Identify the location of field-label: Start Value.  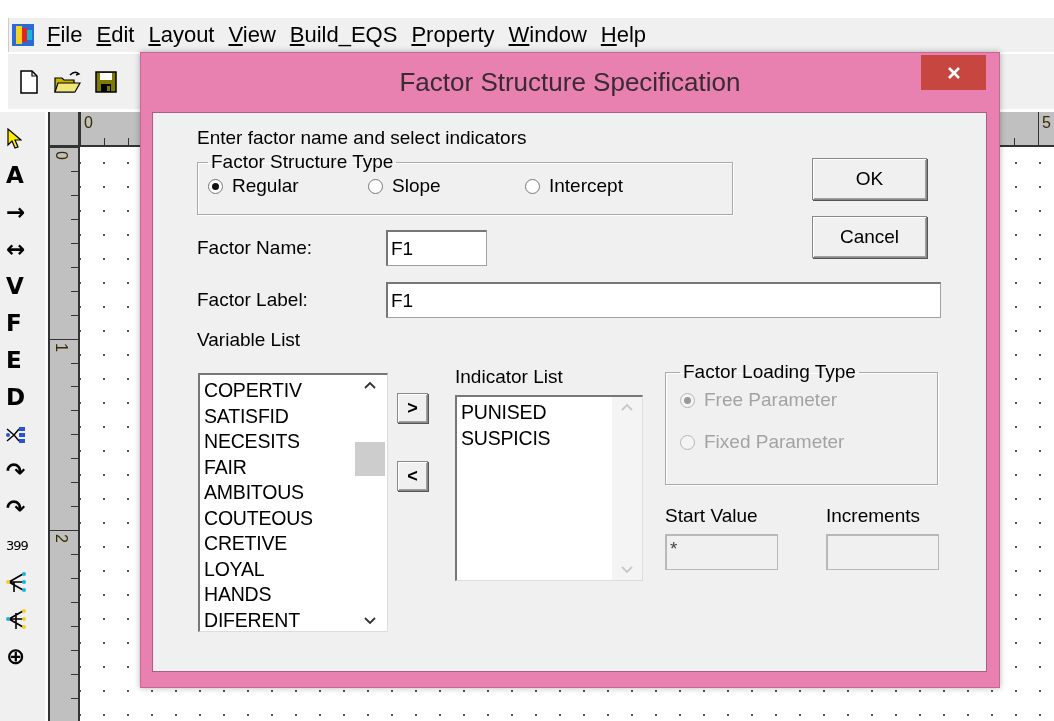
(712, 516).